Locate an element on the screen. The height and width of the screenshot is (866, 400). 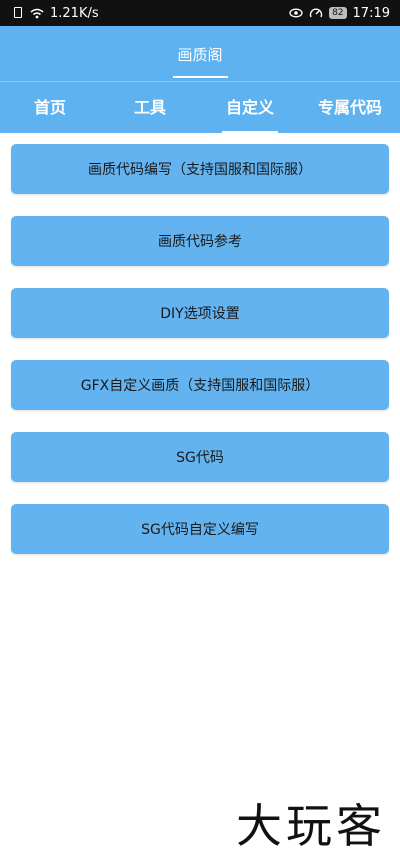
status-left: 1.21K/s is located at coordinates (64, 13).